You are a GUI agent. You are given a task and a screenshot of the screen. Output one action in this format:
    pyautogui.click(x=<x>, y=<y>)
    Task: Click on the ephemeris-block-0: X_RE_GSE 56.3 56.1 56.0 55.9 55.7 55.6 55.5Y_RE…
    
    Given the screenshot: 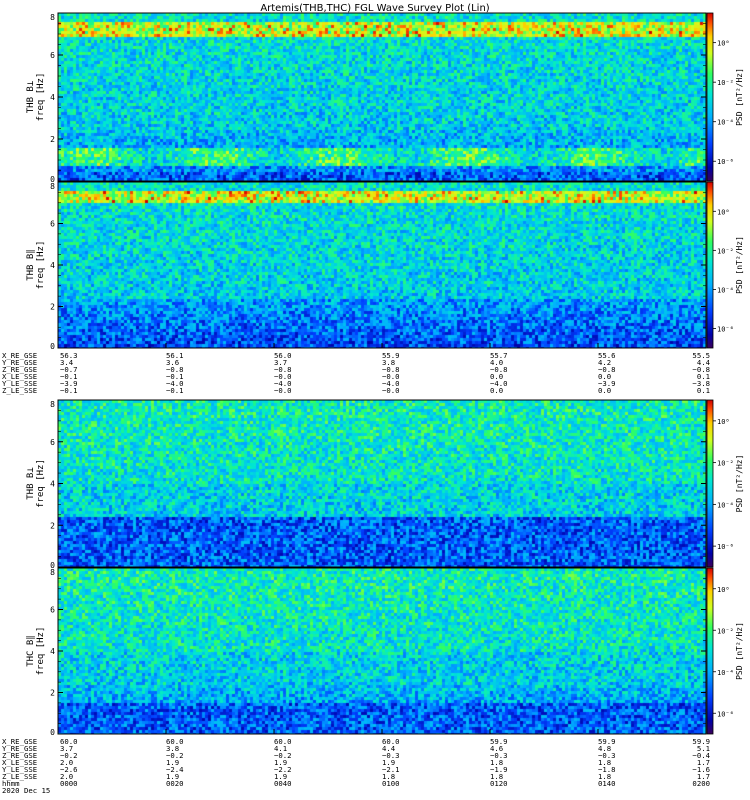 What is the action you would take?
    pyautogui.click(x=356, y=369)
    